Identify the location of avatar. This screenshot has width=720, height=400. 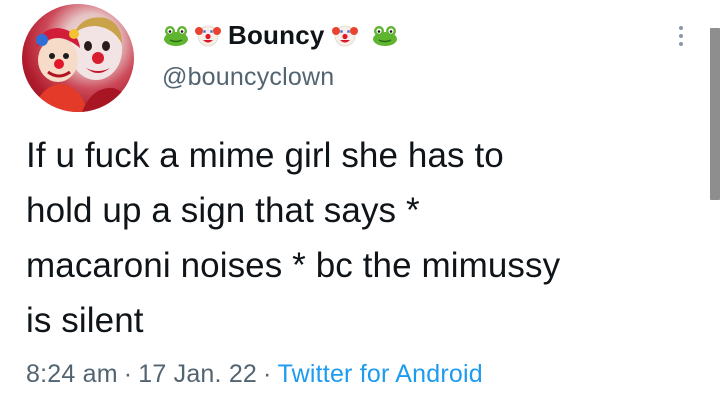
(78, 58).